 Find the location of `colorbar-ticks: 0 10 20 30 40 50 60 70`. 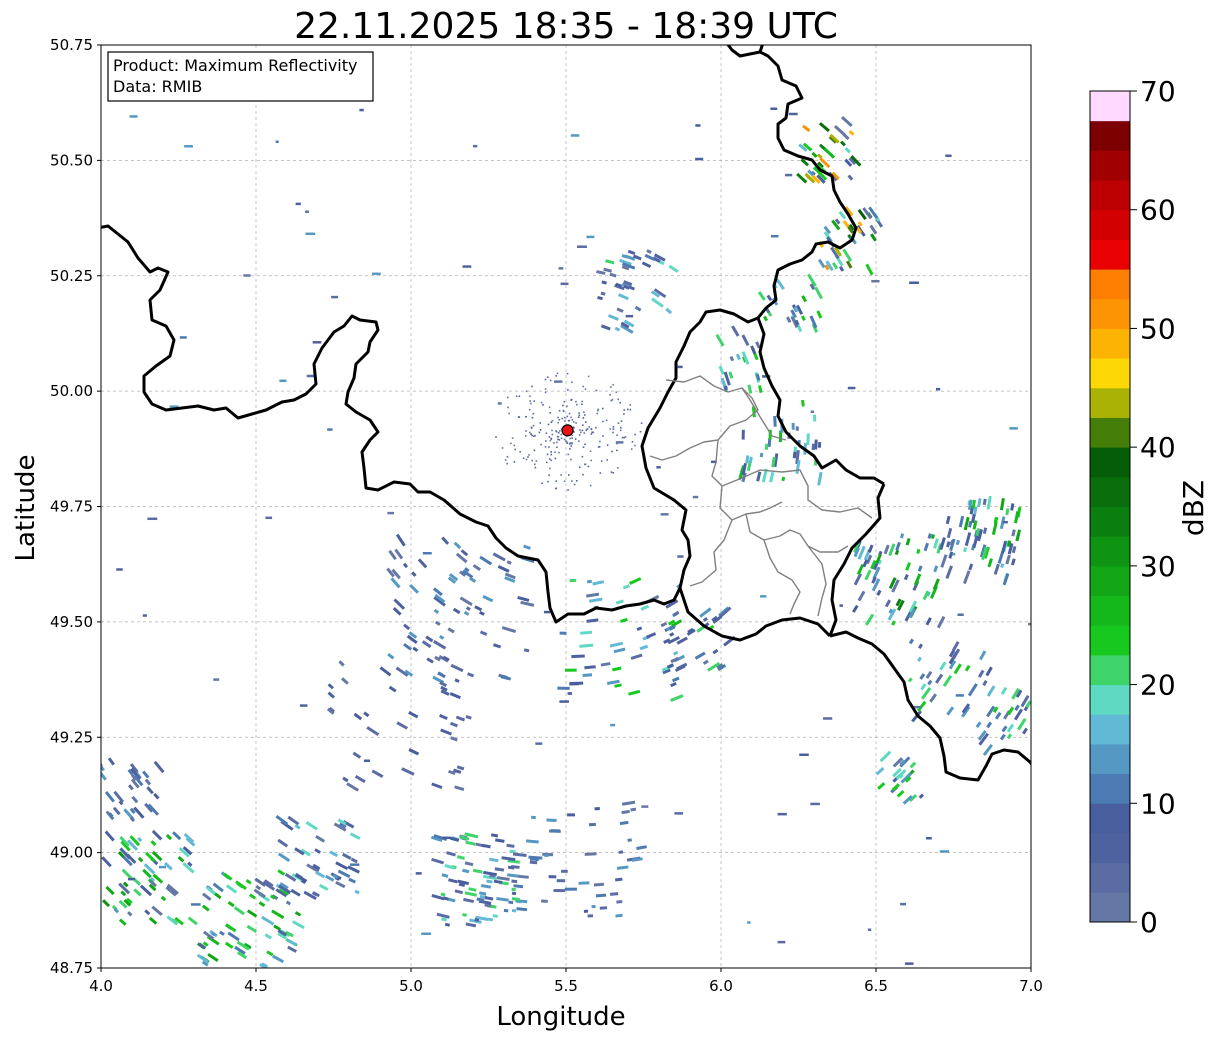

colorbar-ticks: 0 10 20 30 40 50 60 70 is located at coordinates (1153, 507).